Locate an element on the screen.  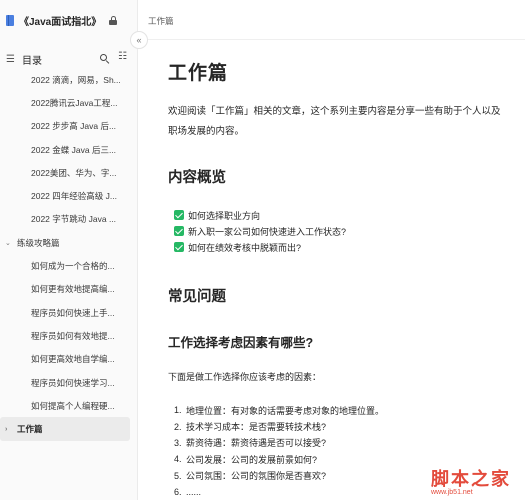
watermark-logo: 脚本之家 www.jb51.net is located at coordinates (471, 480).